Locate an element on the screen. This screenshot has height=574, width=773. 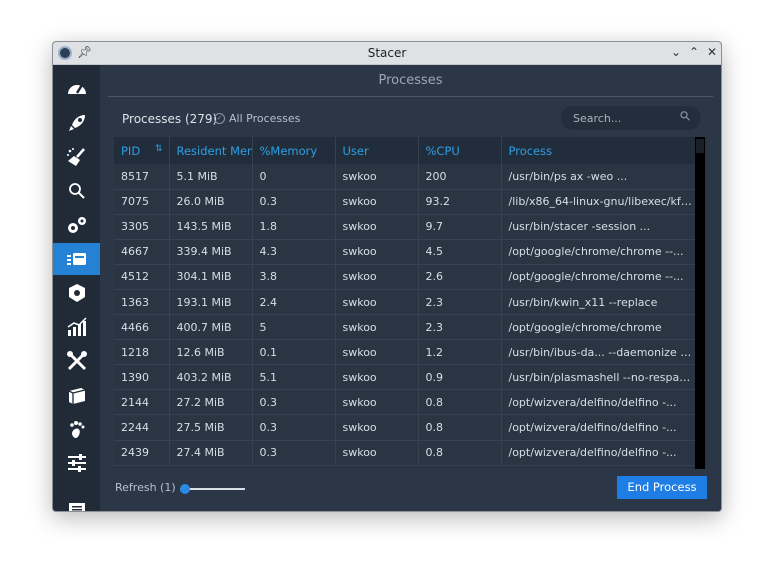
search-input is located at coordinates (623, 118).